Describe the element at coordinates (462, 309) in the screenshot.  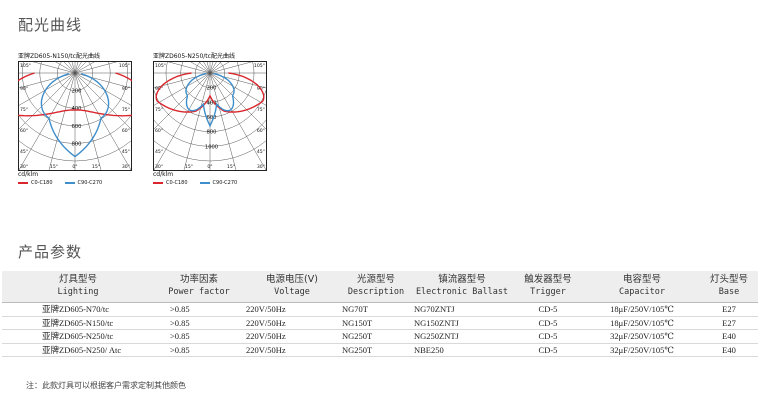
I see `cell-ballast: NG70ZNTJ` at that location.